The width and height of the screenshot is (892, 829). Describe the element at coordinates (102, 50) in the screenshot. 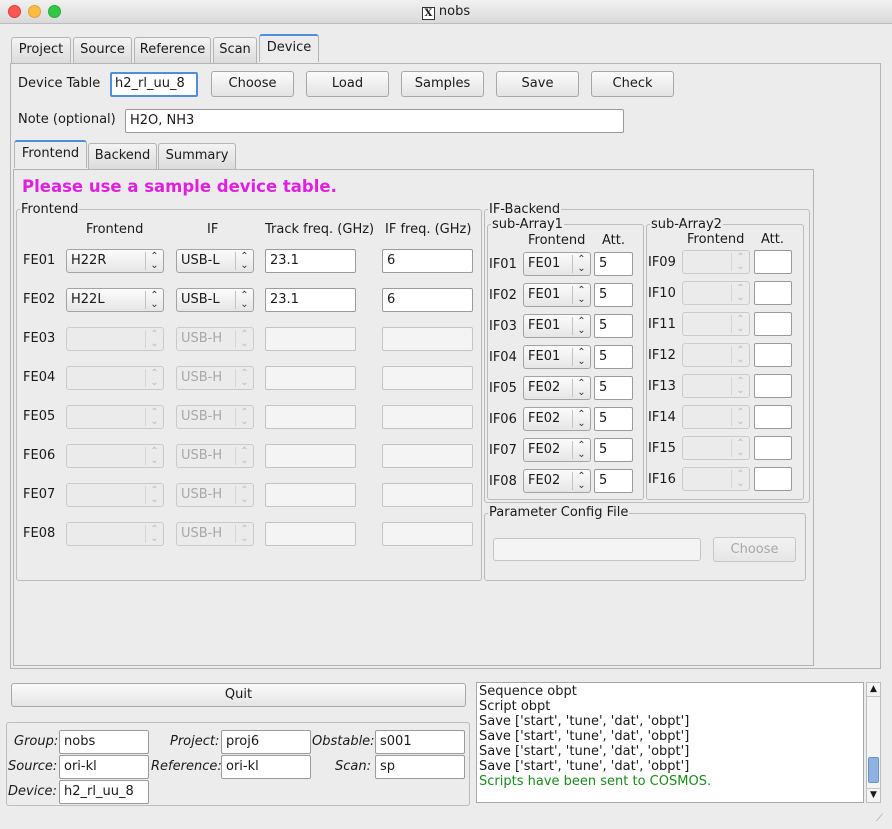

I see `tab-source: Source` at that location.